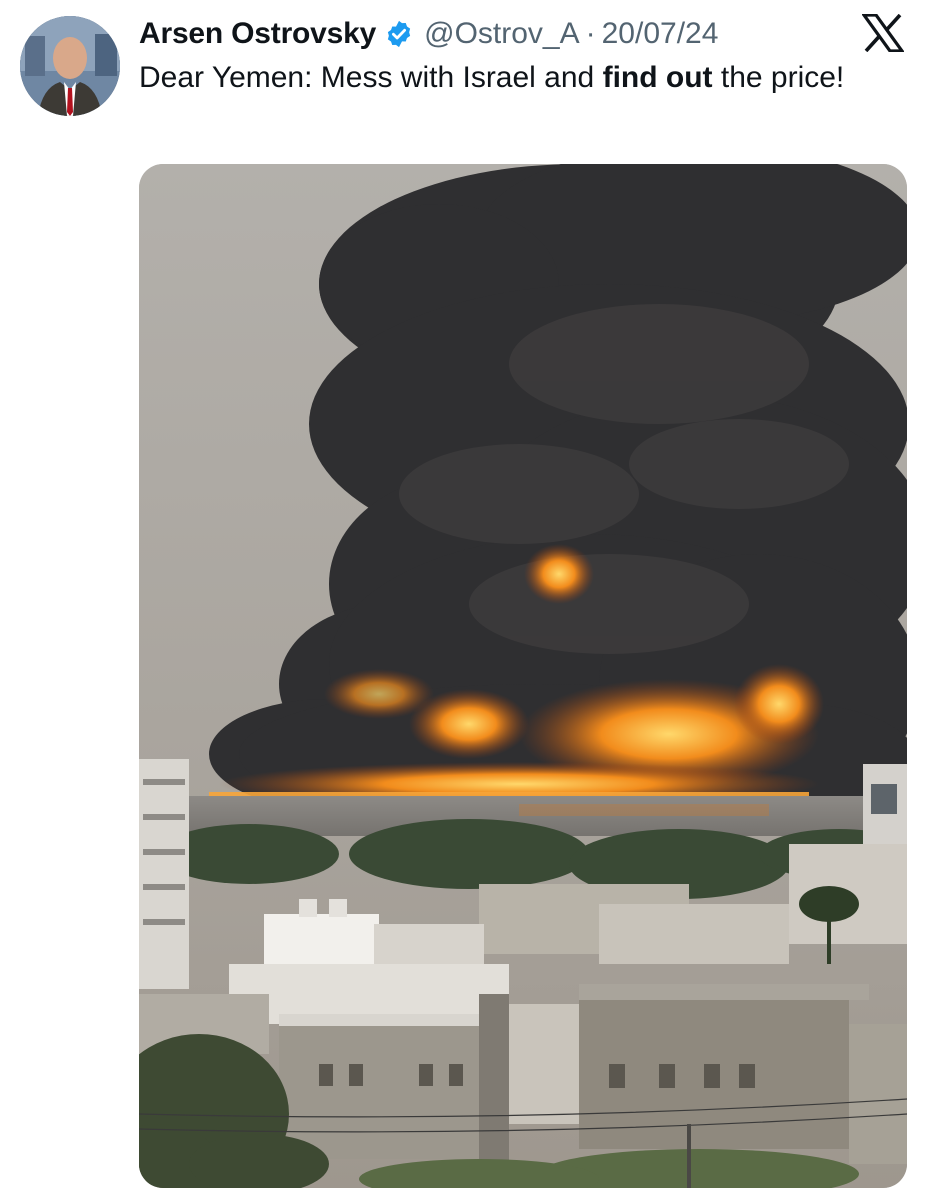 This screenshot has height=1199, width=926. What do you see at coordinates (502, 34) in the screenshot?
I see `author-handle: @Ostrov_A` at bounding box center [502, 34].